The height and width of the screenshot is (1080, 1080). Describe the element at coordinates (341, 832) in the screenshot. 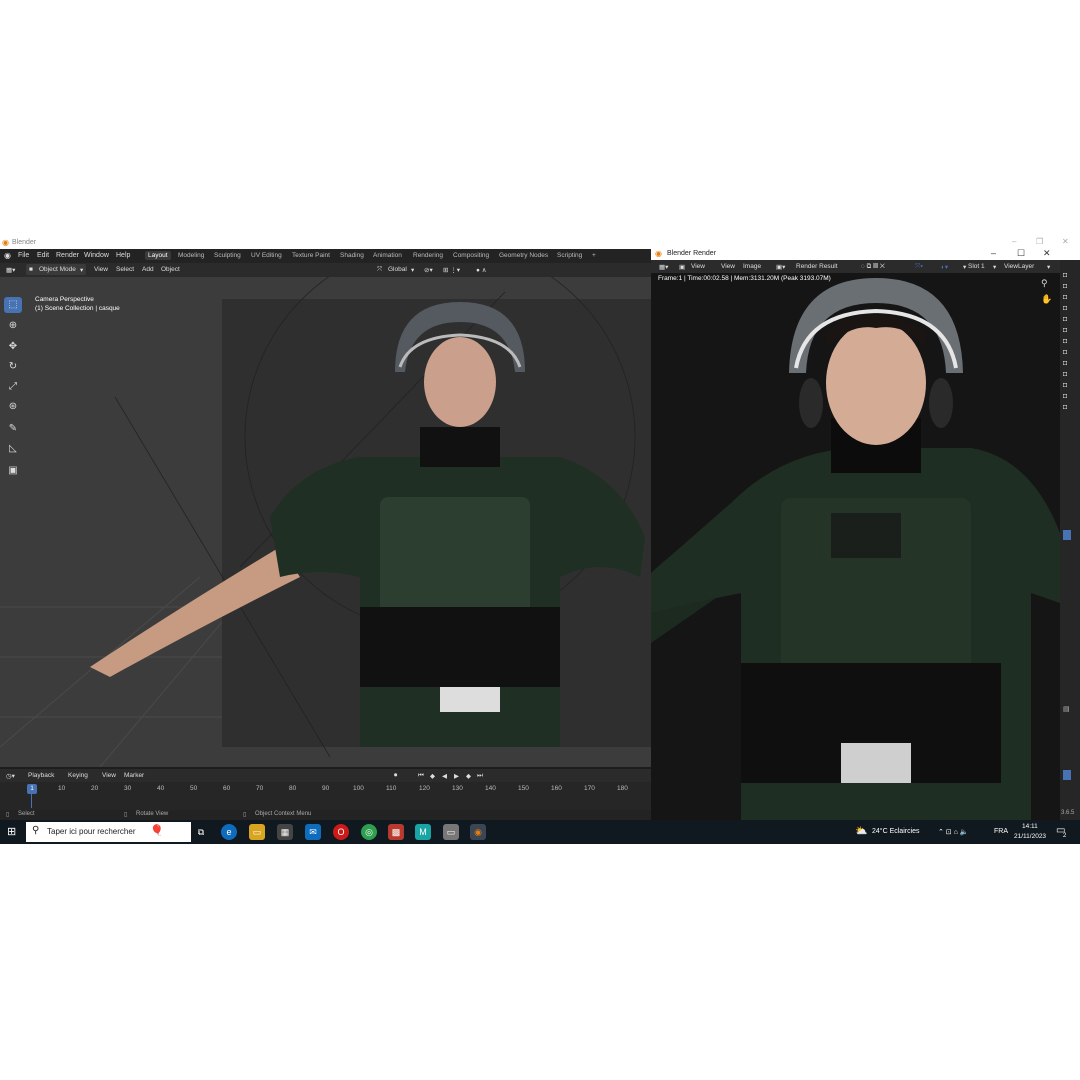

I see `opera-icon: O` at that location.